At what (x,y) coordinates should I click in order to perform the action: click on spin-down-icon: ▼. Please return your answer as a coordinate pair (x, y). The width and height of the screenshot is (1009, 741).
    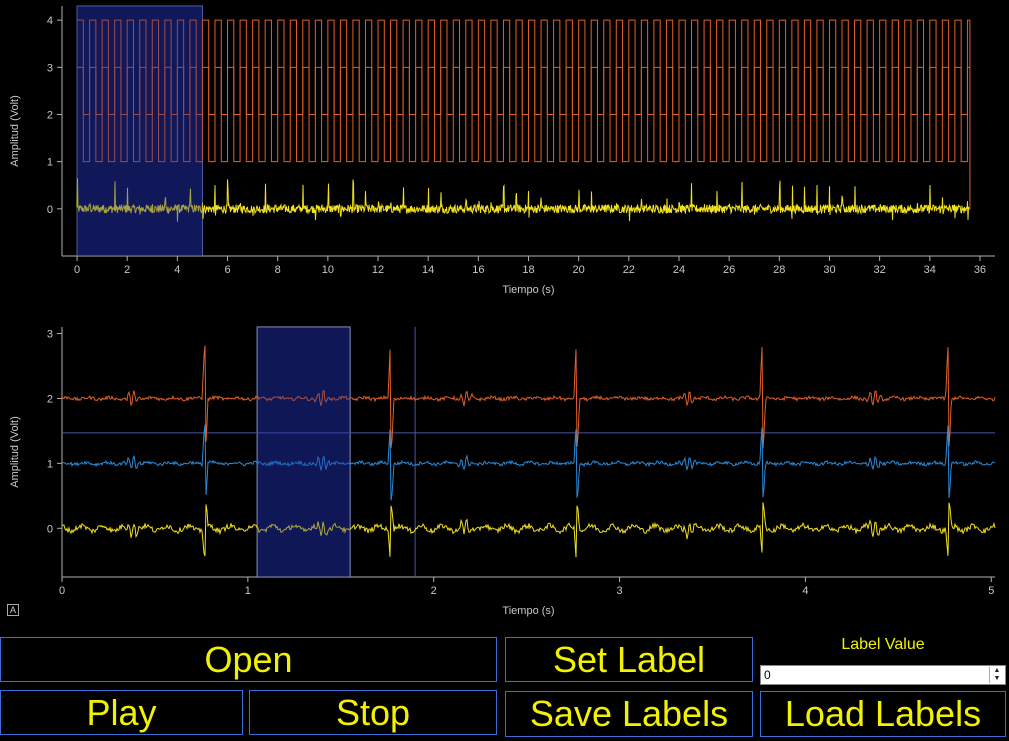
    Looking at the image, I should click on (997, 679).